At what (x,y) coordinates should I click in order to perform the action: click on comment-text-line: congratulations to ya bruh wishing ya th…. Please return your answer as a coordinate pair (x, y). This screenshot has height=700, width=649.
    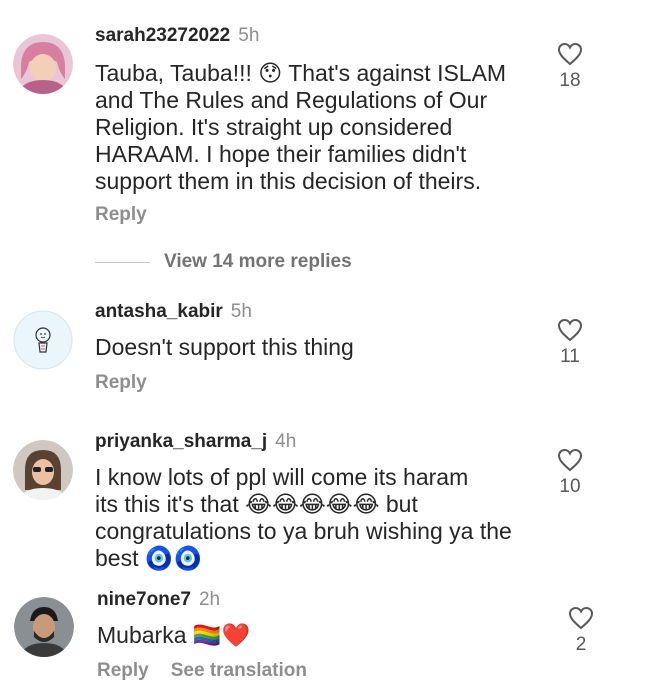
    Looking at the image, I should click on (303, 531).